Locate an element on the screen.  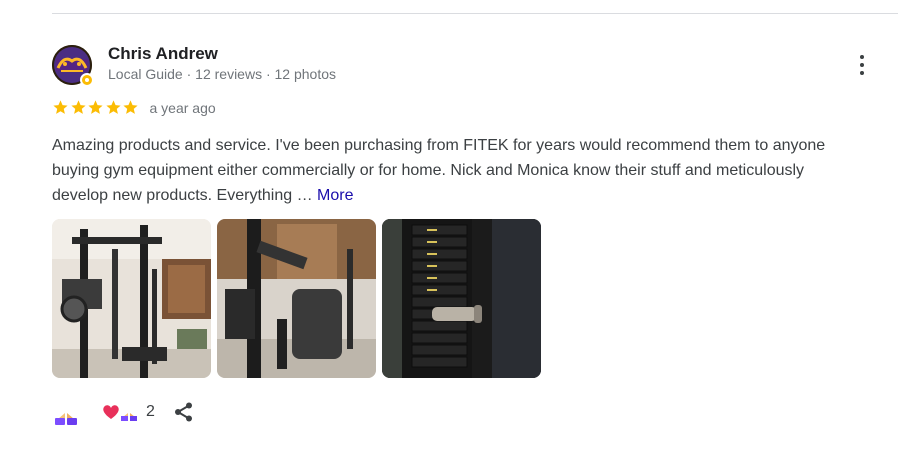
more-link: More is located at coordinates (335, 195).